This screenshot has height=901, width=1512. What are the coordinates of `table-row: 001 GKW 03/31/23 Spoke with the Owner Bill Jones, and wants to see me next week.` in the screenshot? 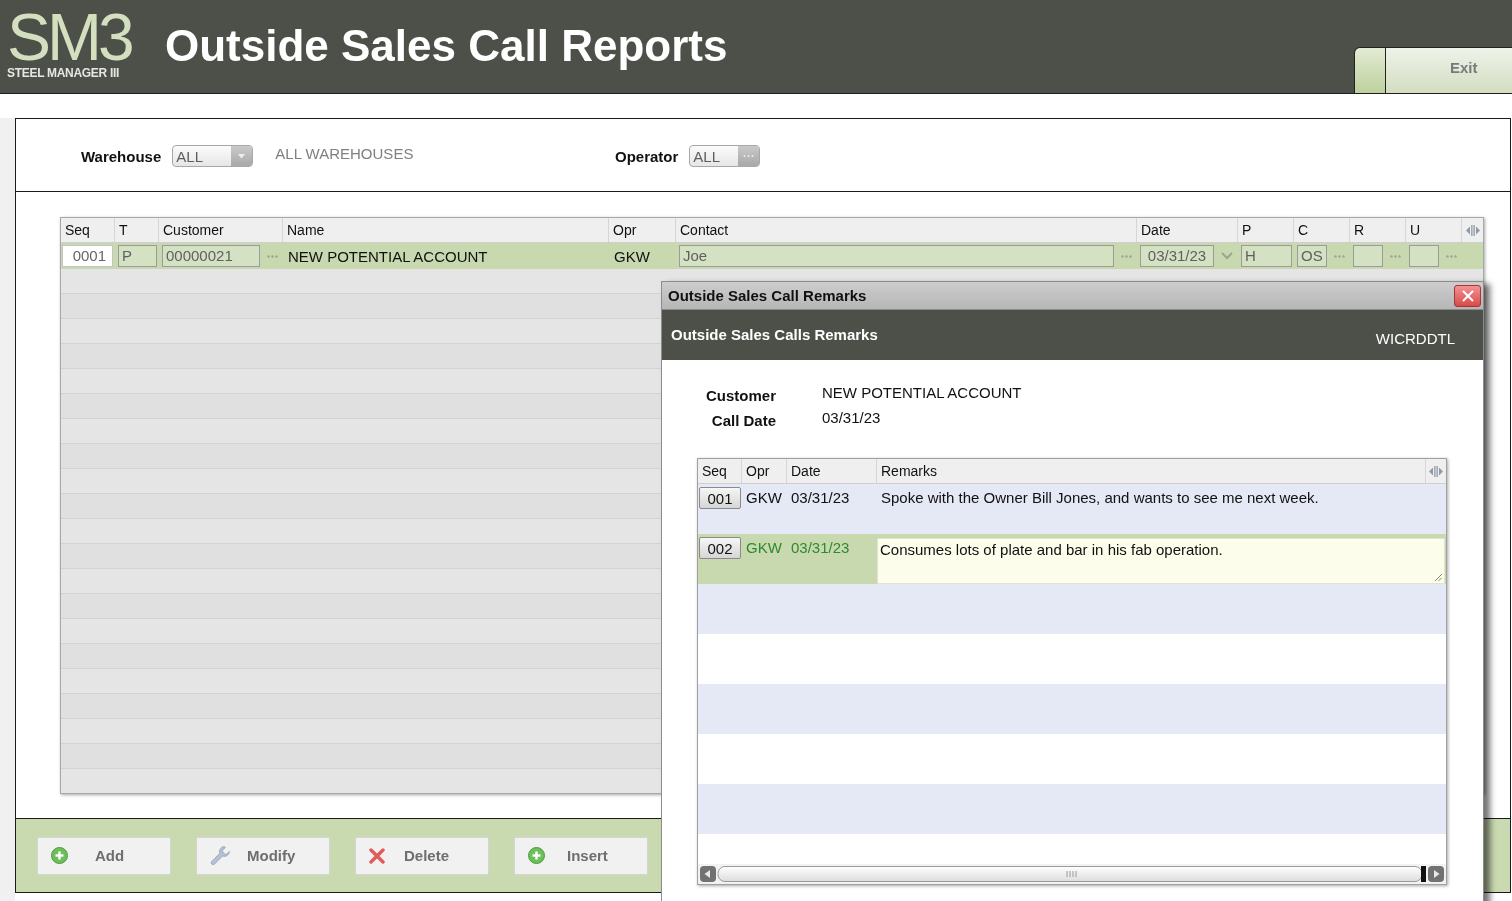 It's located at (1072, 509).